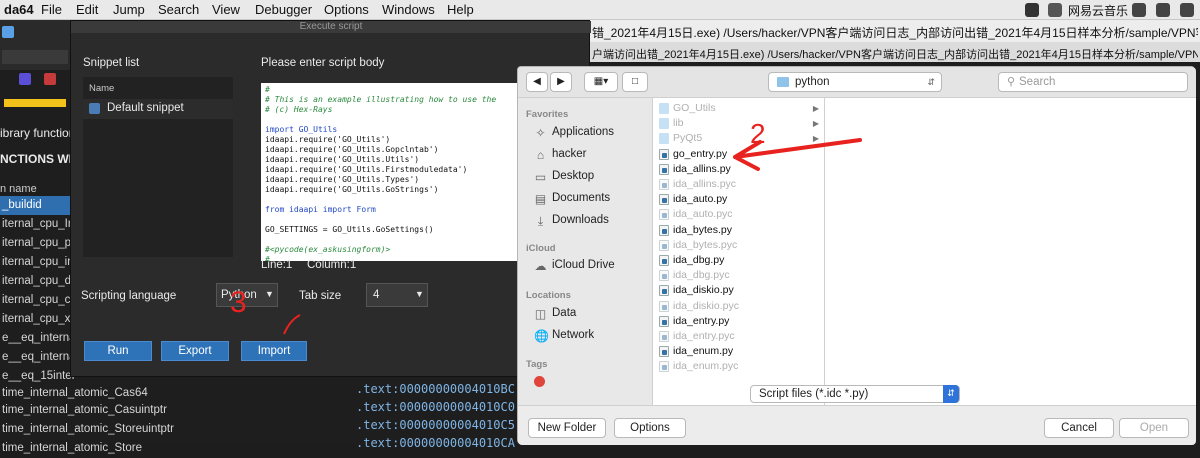  What do you see at coordinates (292, 324) in the screenshot?
I see `red-mark-annotation` at bounding box center [292, 324].